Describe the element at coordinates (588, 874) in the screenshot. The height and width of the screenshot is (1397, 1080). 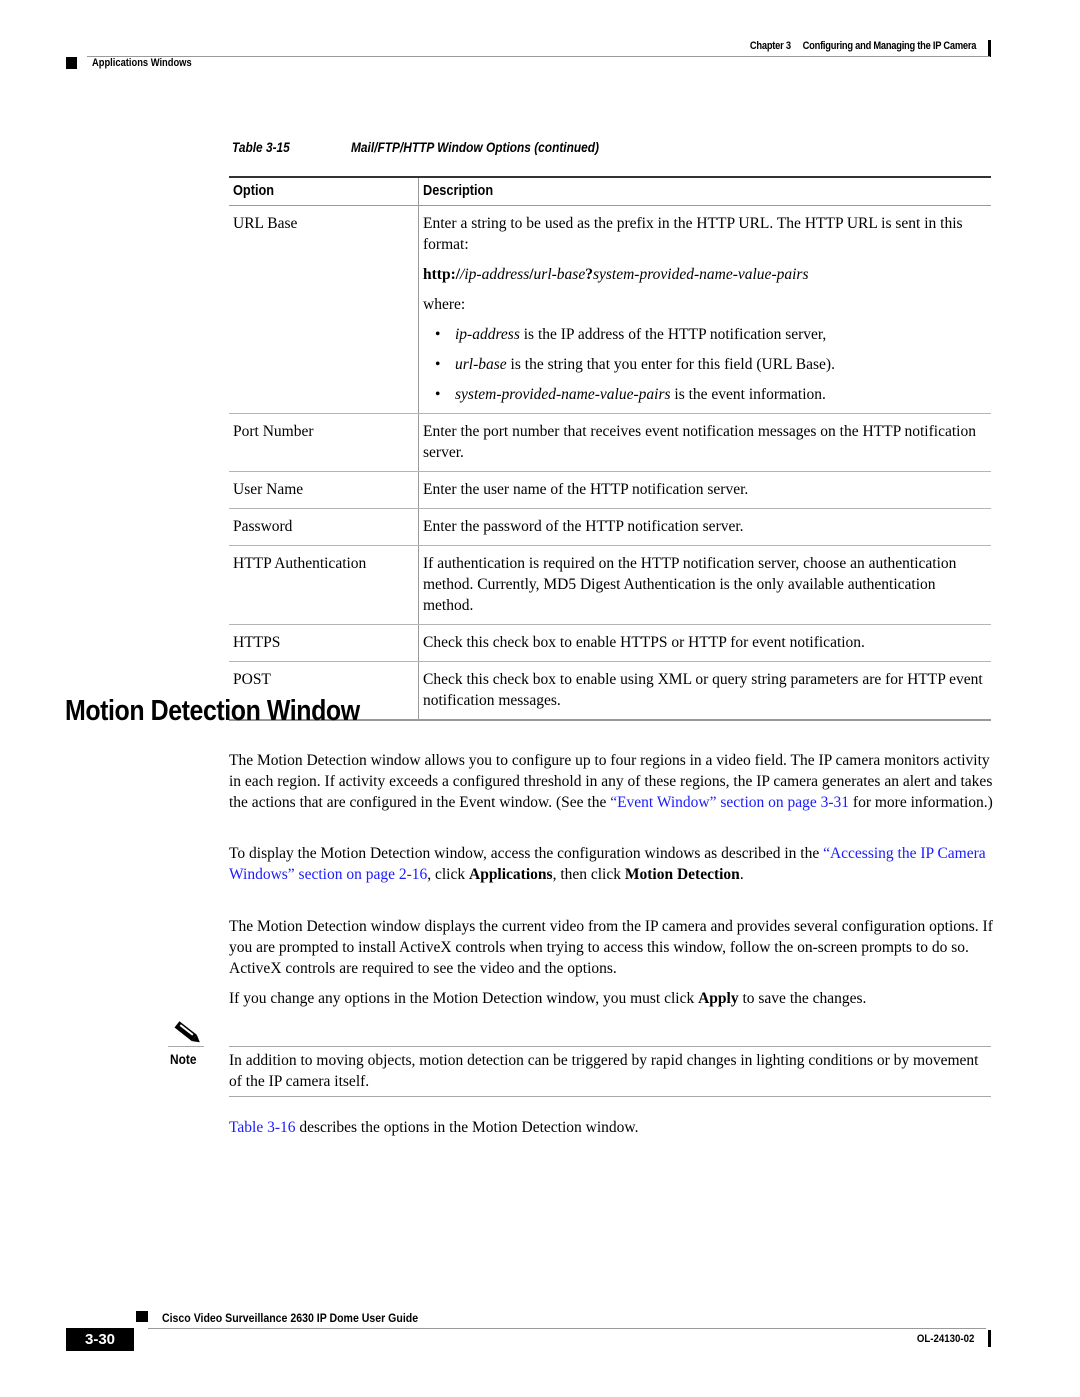
I see `paragraph-text: , then click` at that location.